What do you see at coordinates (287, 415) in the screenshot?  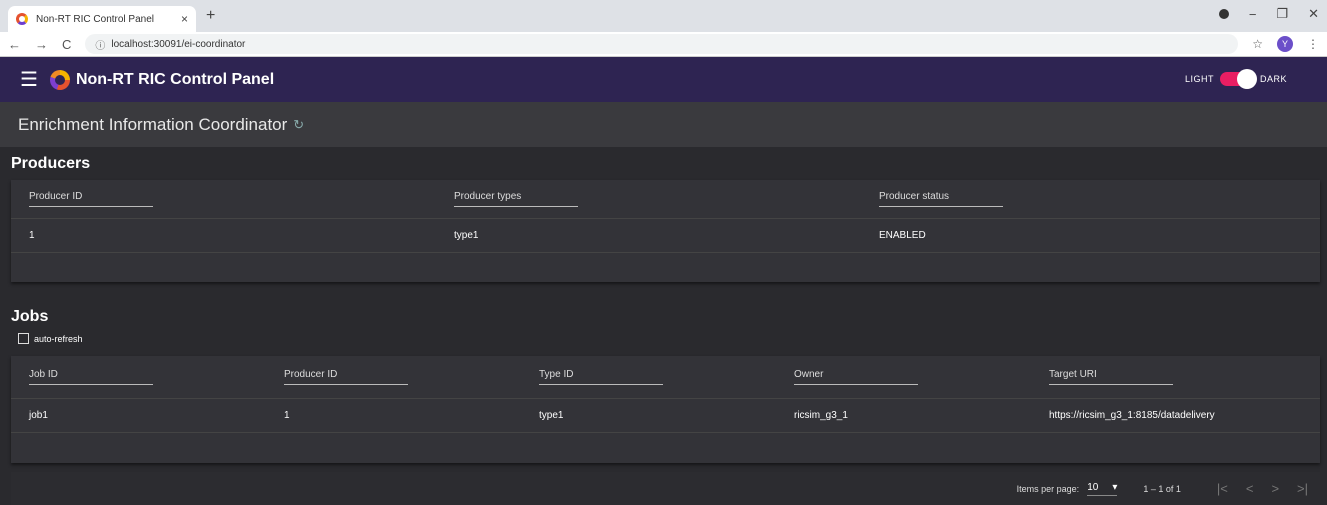 I see `job-producer-id-cell: 1` at bounding box center [287, 415].